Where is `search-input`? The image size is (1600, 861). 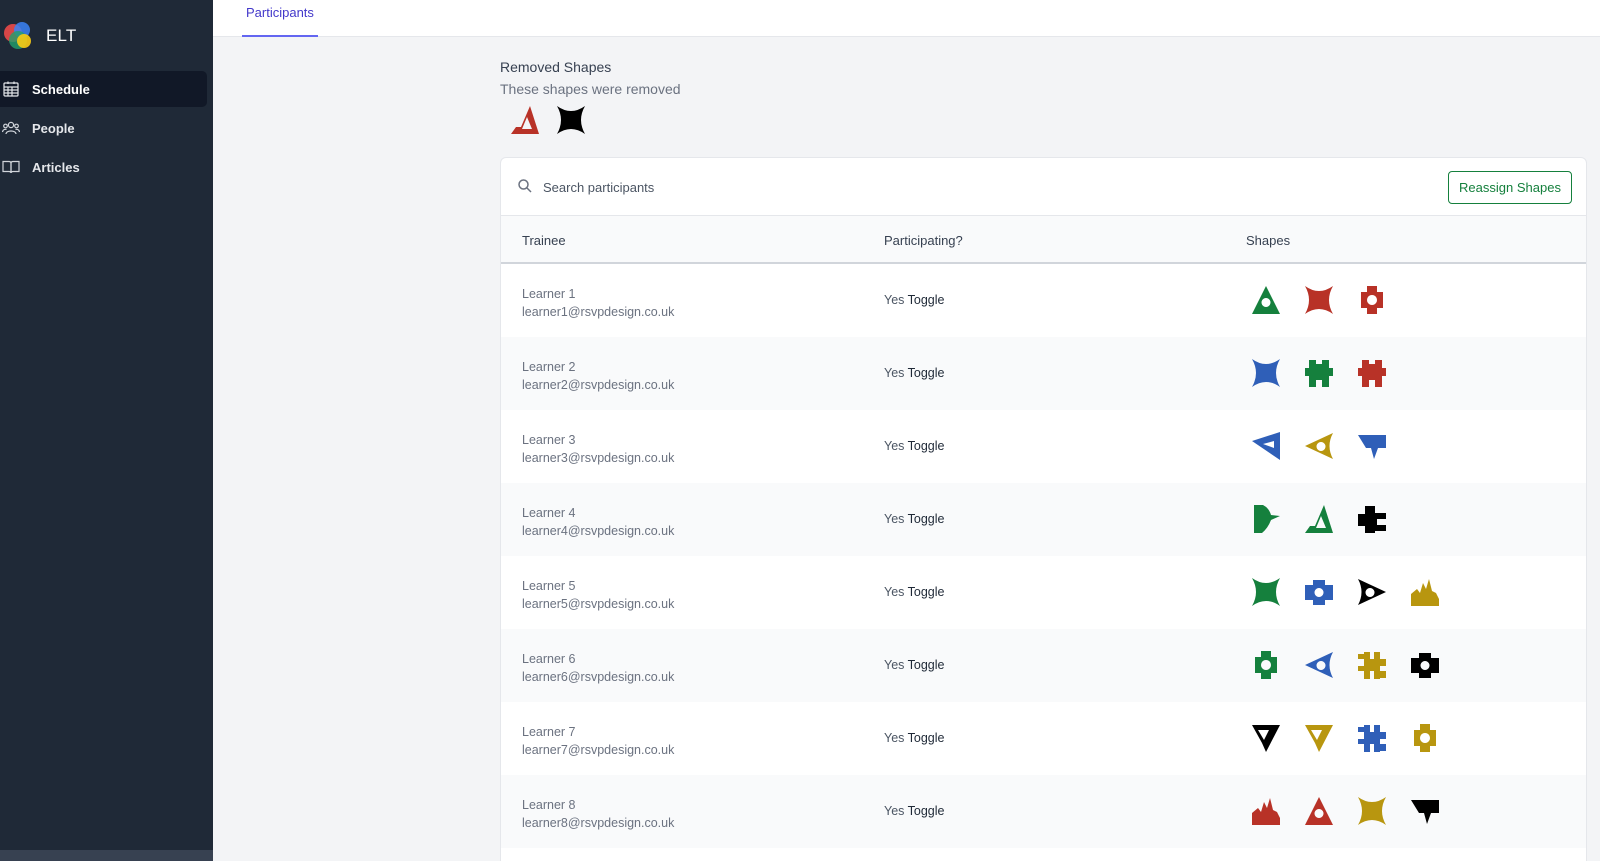
search-input is located at coordinates (843, 187).